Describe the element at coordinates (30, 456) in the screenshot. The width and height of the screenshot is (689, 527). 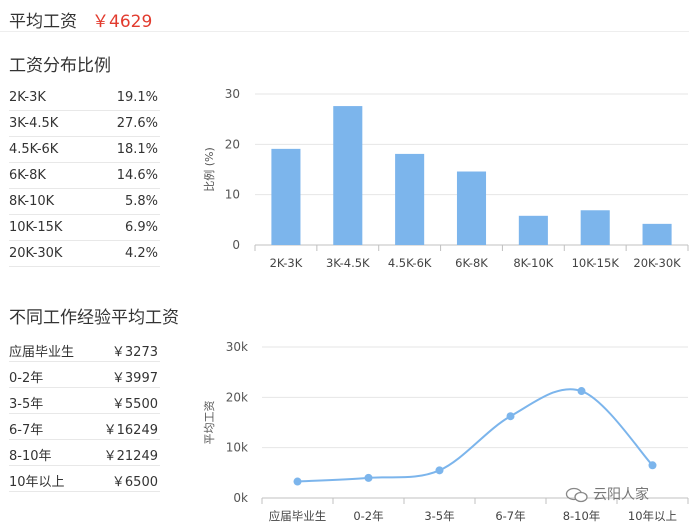
I see `row-label: 8-10年` at that location.